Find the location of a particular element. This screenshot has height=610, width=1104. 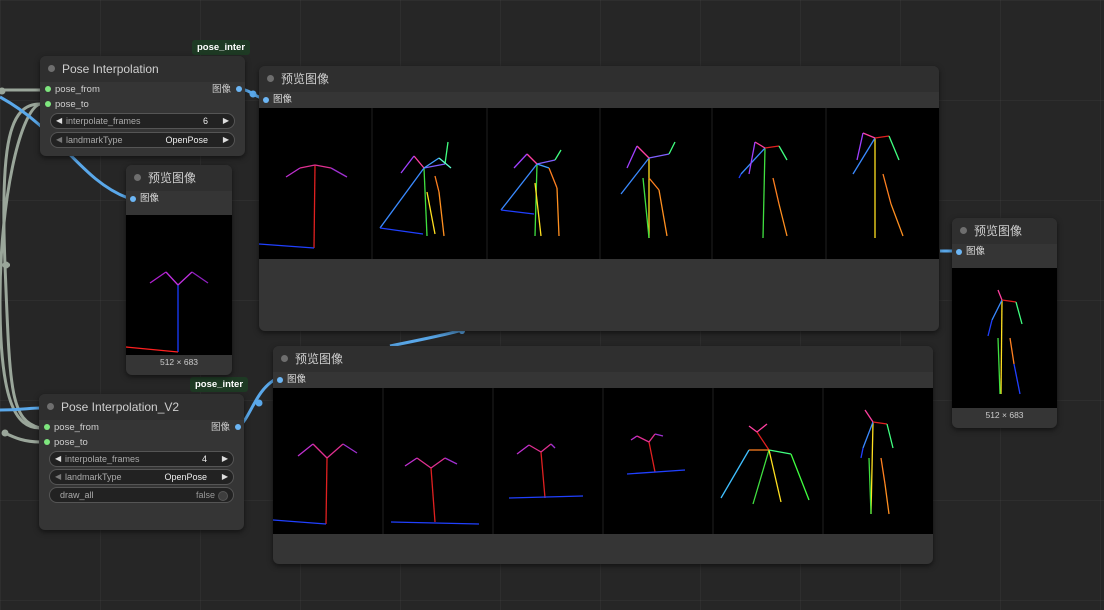

interpolate-frames-widget: ◀ interpolate_frames 6 ▶ is located at coordinates (142, 121).